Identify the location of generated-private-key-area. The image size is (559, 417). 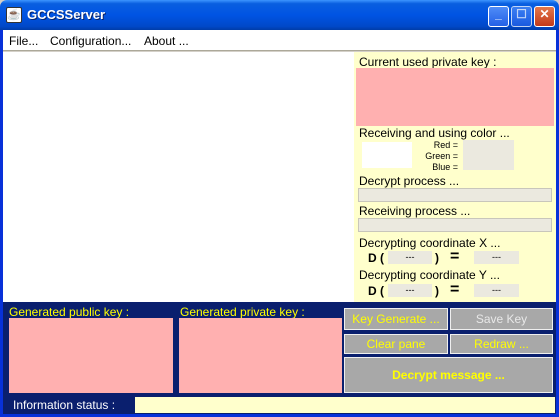
(260, 355).